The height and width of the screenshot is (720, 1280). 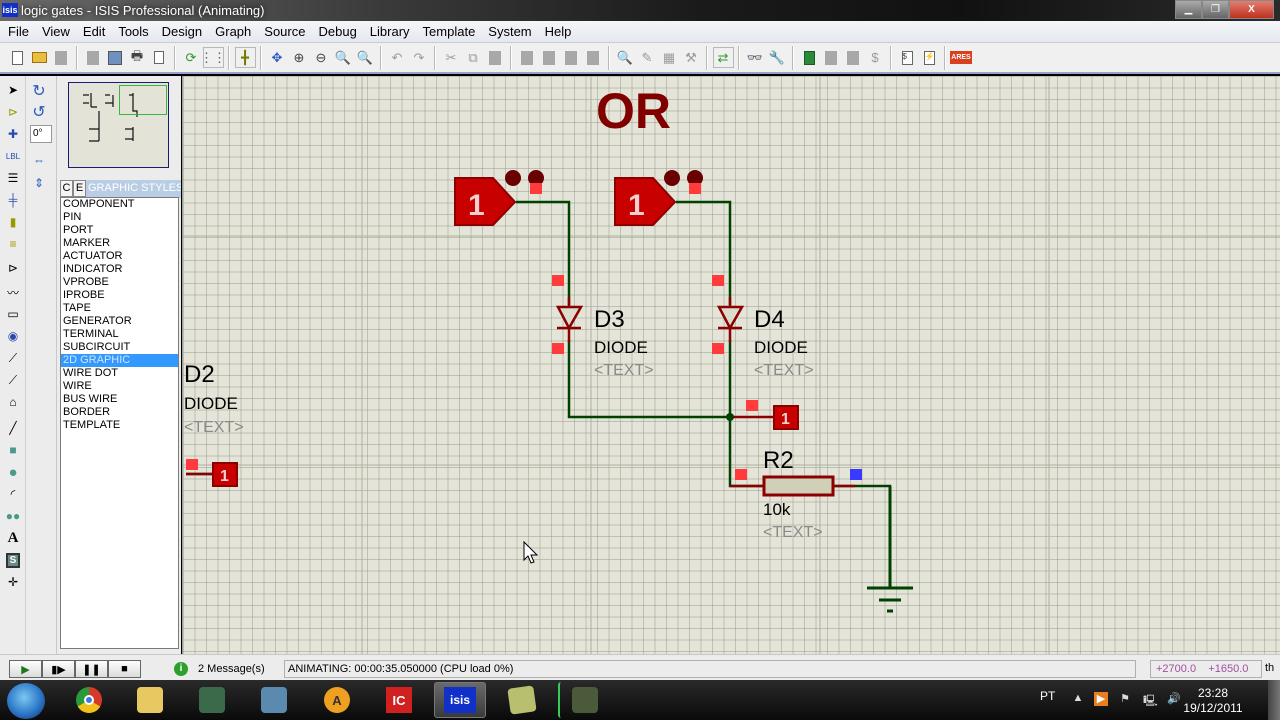 I want to click on minimize-button: ▁, so click(x=1188, y=9).